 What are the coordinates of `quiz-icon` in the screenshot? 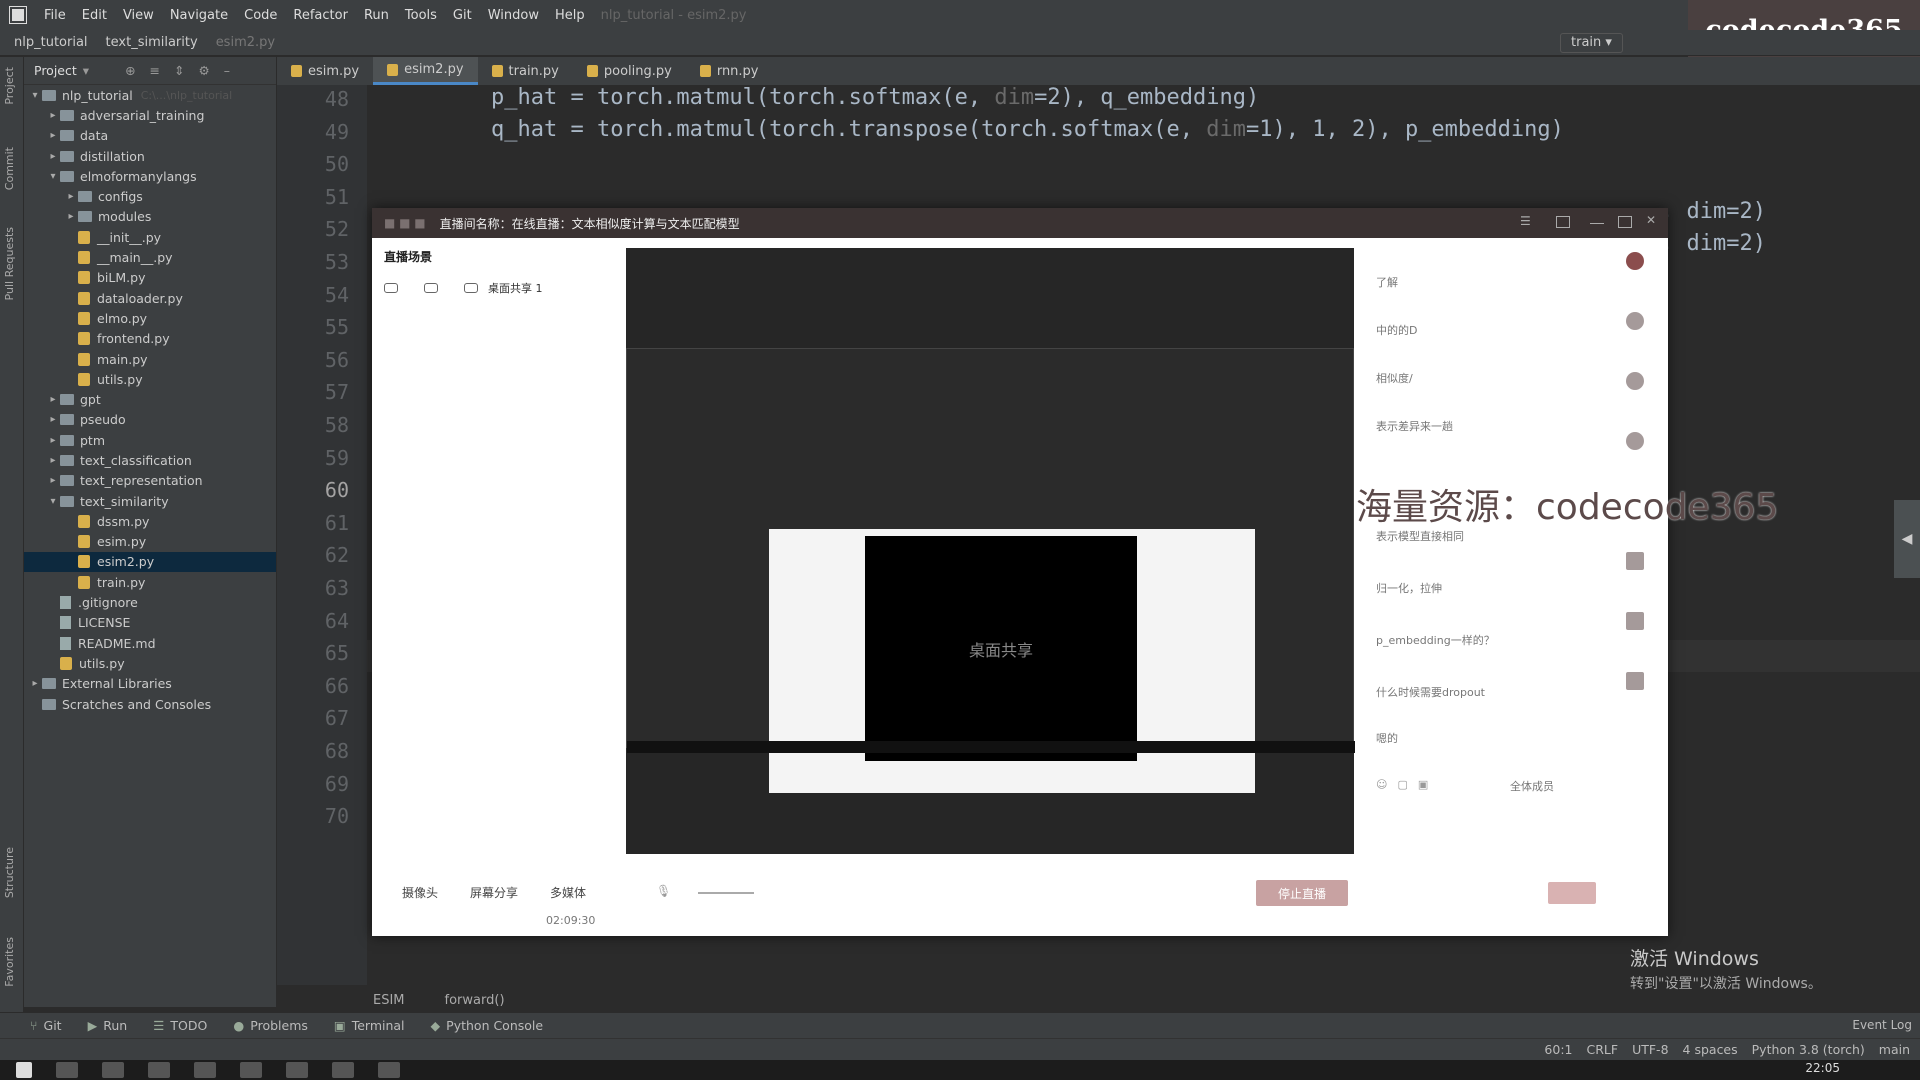 It's located at (1635, 561).